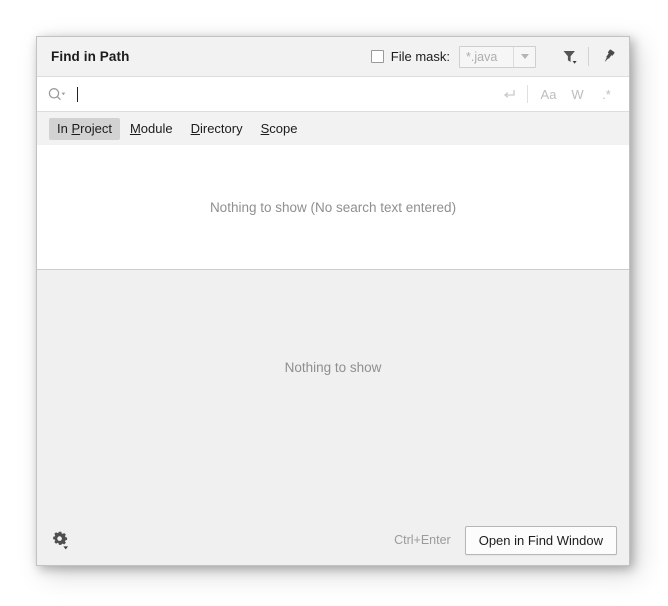 The width and height of the screenshot is (668, 606). I want to click on scope-tabs: In Project Module Directory Scope, so click(333, 128).